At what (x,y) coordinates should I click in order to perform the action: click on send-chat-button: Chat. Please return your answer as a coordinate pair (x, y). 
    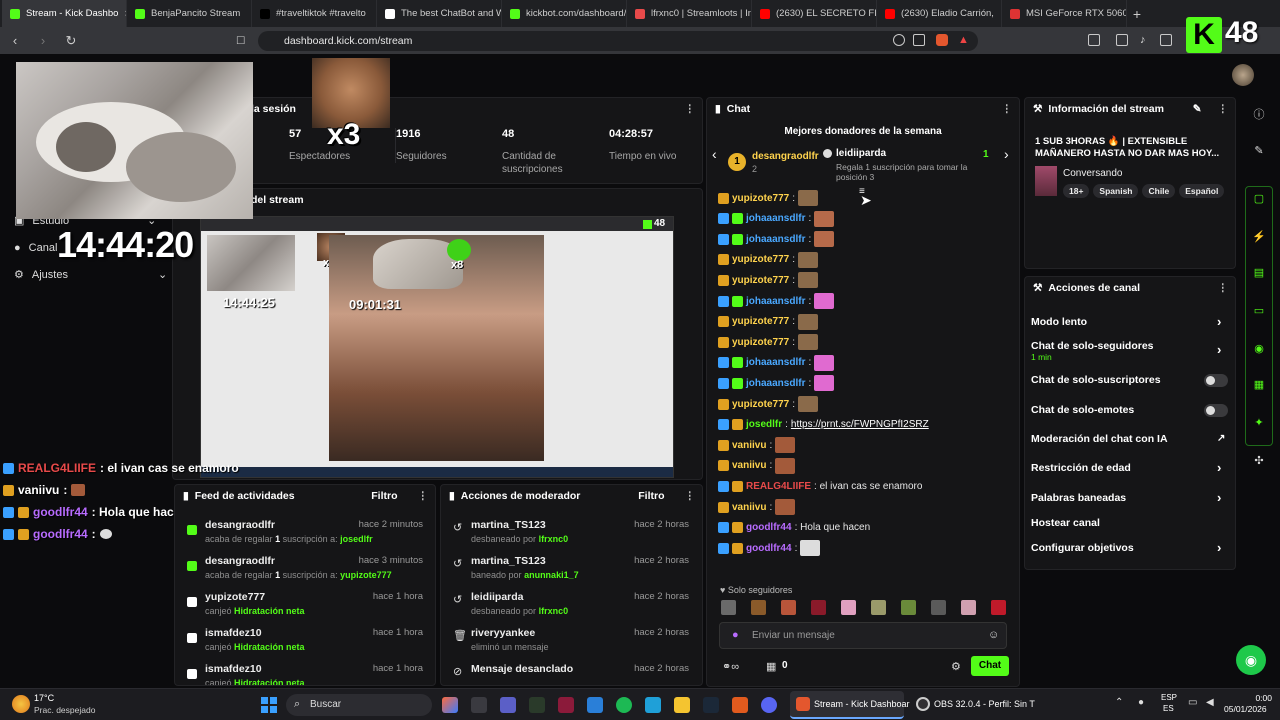
    Looking at the image, I should click on (990, 666).